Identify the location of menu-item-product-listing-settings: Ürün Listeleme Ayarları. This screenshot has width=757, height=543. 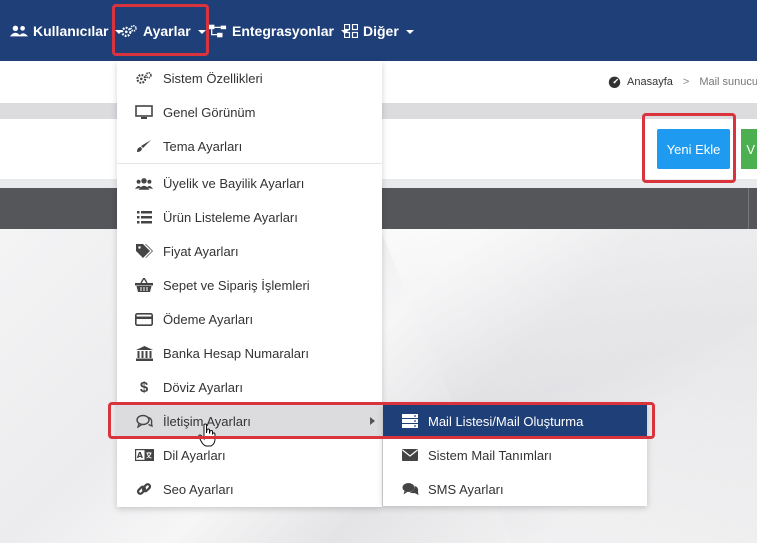
(249, 217).